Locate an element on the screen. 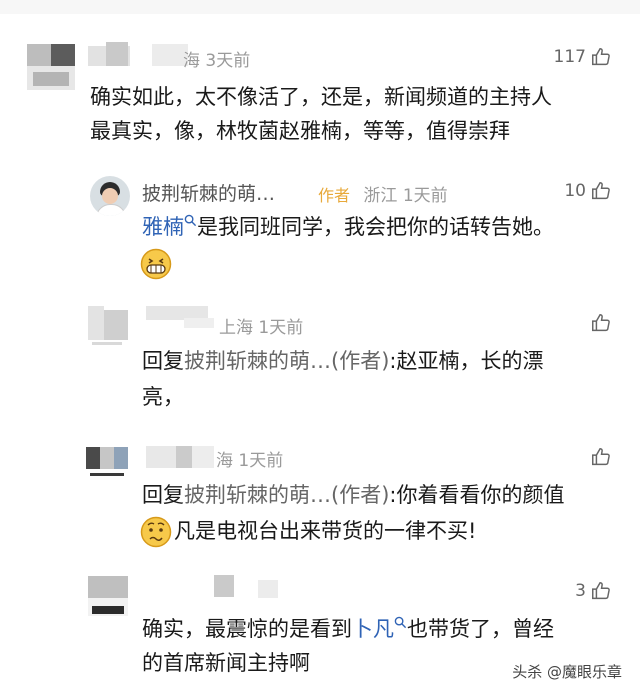  like-count: 117 is located at coordinates (569, 57).